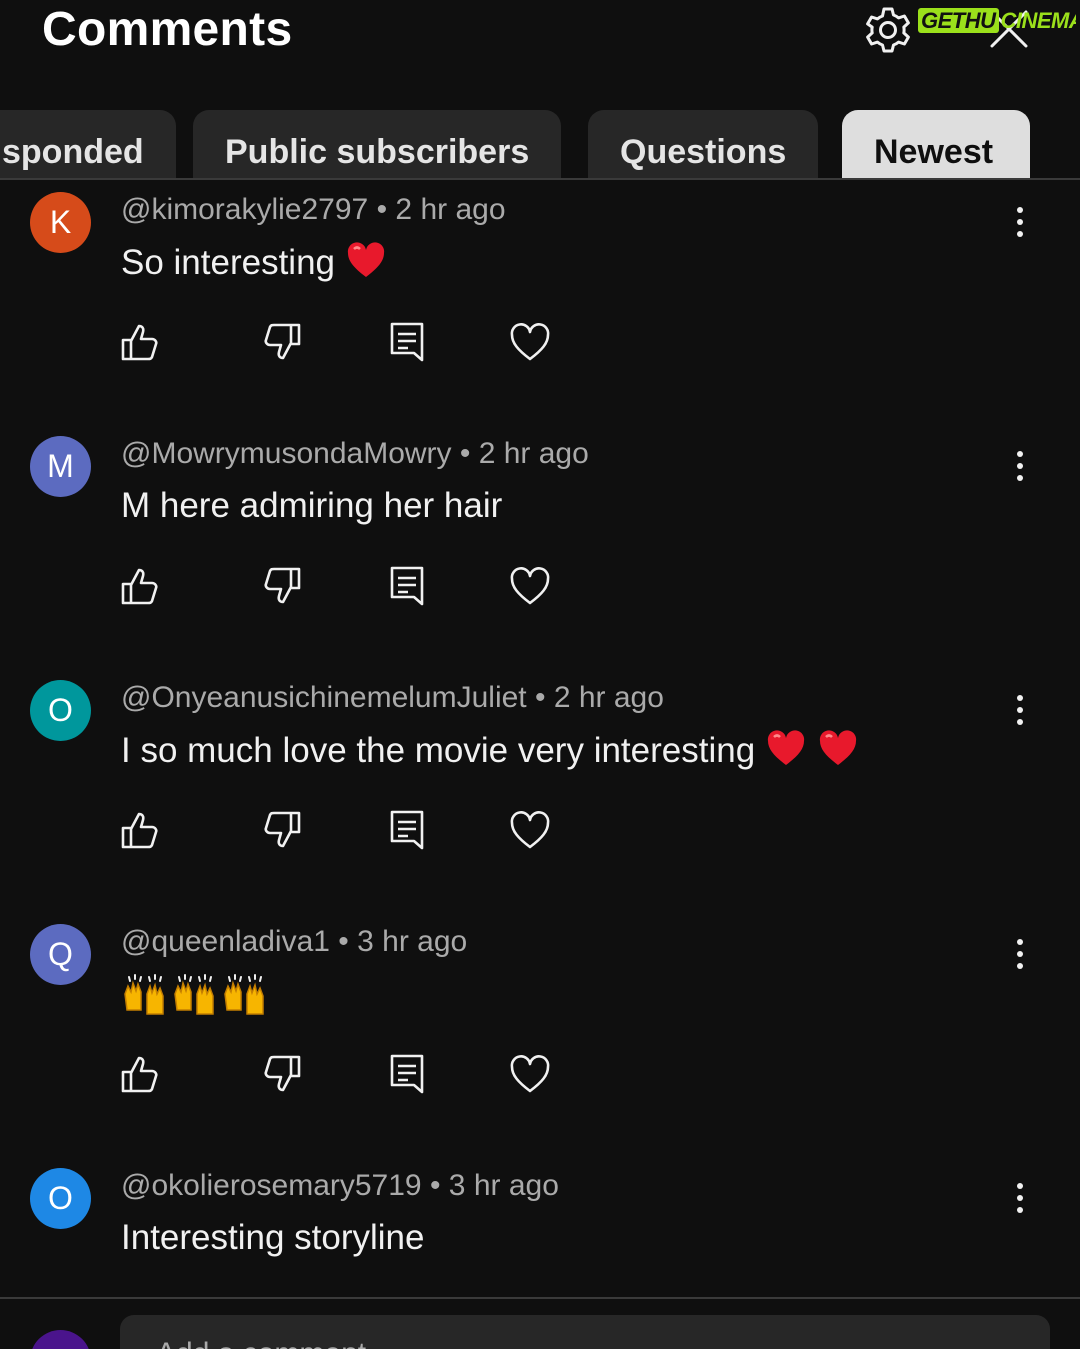 This screenshot has width=1080, height=1349. I want to click on comment-text: So interesting, so click(254, 262).